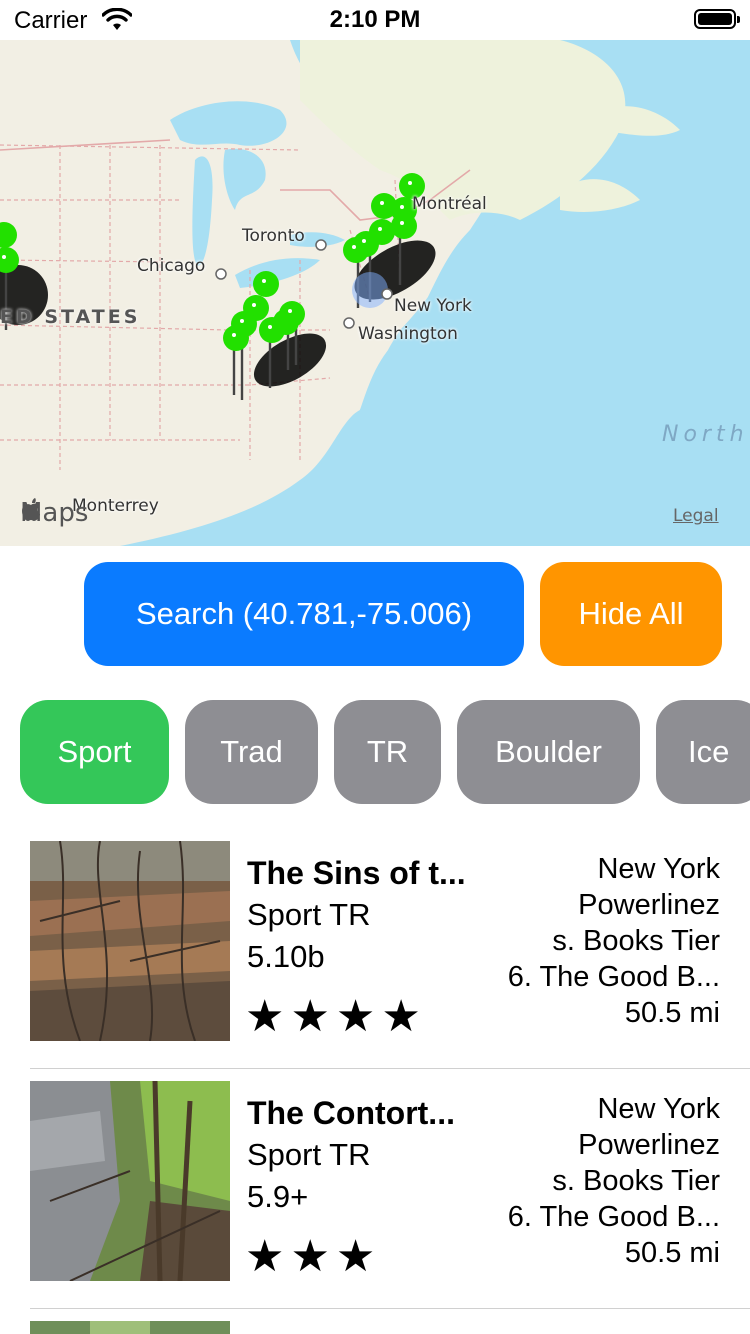  What do you see at coordinates (705, 434) in the screenshot?
I see `ocean-label: North` at bounding box center [705, 434].